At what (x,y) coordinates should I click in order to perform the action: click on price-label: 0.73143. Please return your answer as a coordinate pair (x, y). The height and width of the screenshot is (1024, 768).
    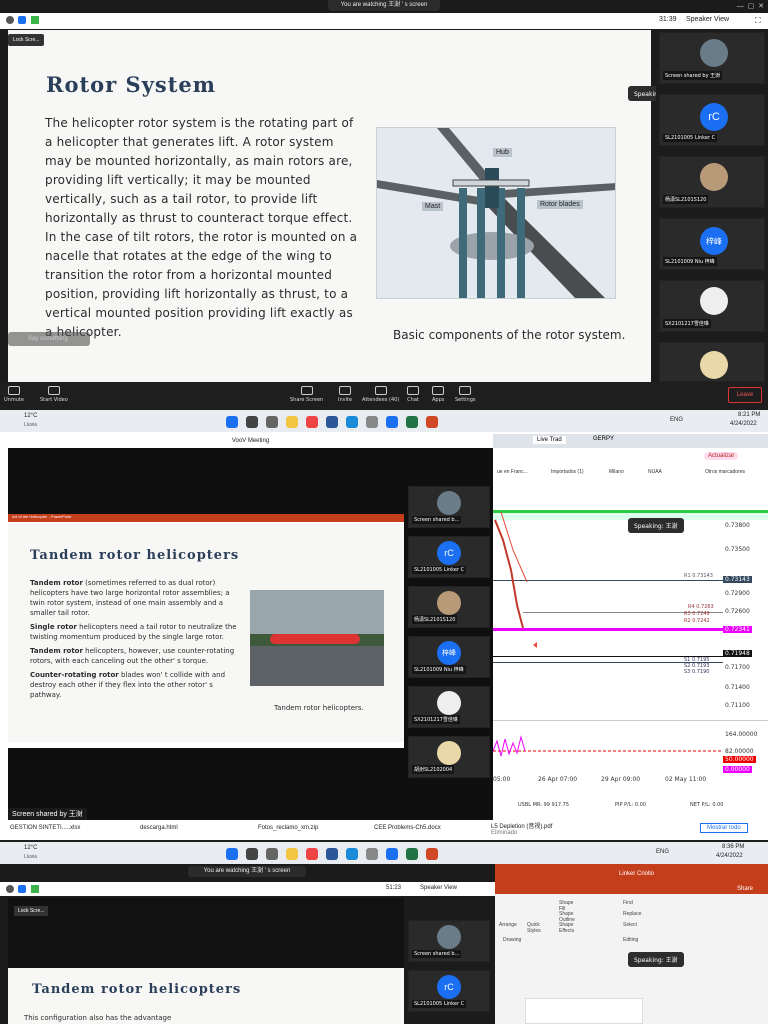
    Looking at the image, I should click on (737, 579).